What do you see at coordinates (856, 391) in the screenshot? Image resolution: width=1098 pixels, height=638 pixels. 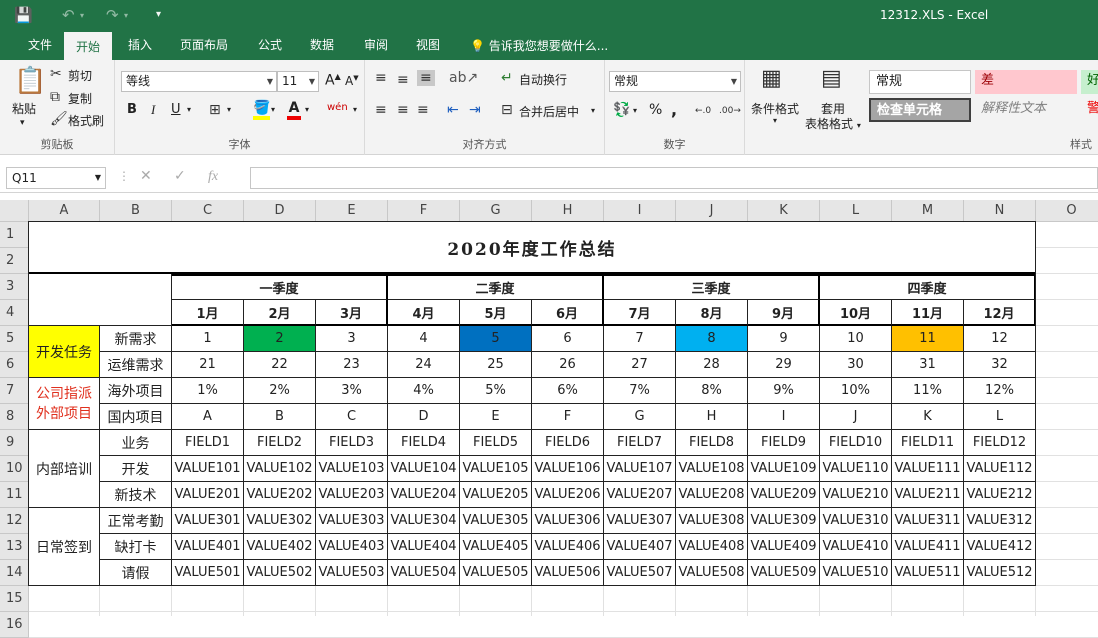 I see `data-cell: 10%` at bounding box center [856, 391].